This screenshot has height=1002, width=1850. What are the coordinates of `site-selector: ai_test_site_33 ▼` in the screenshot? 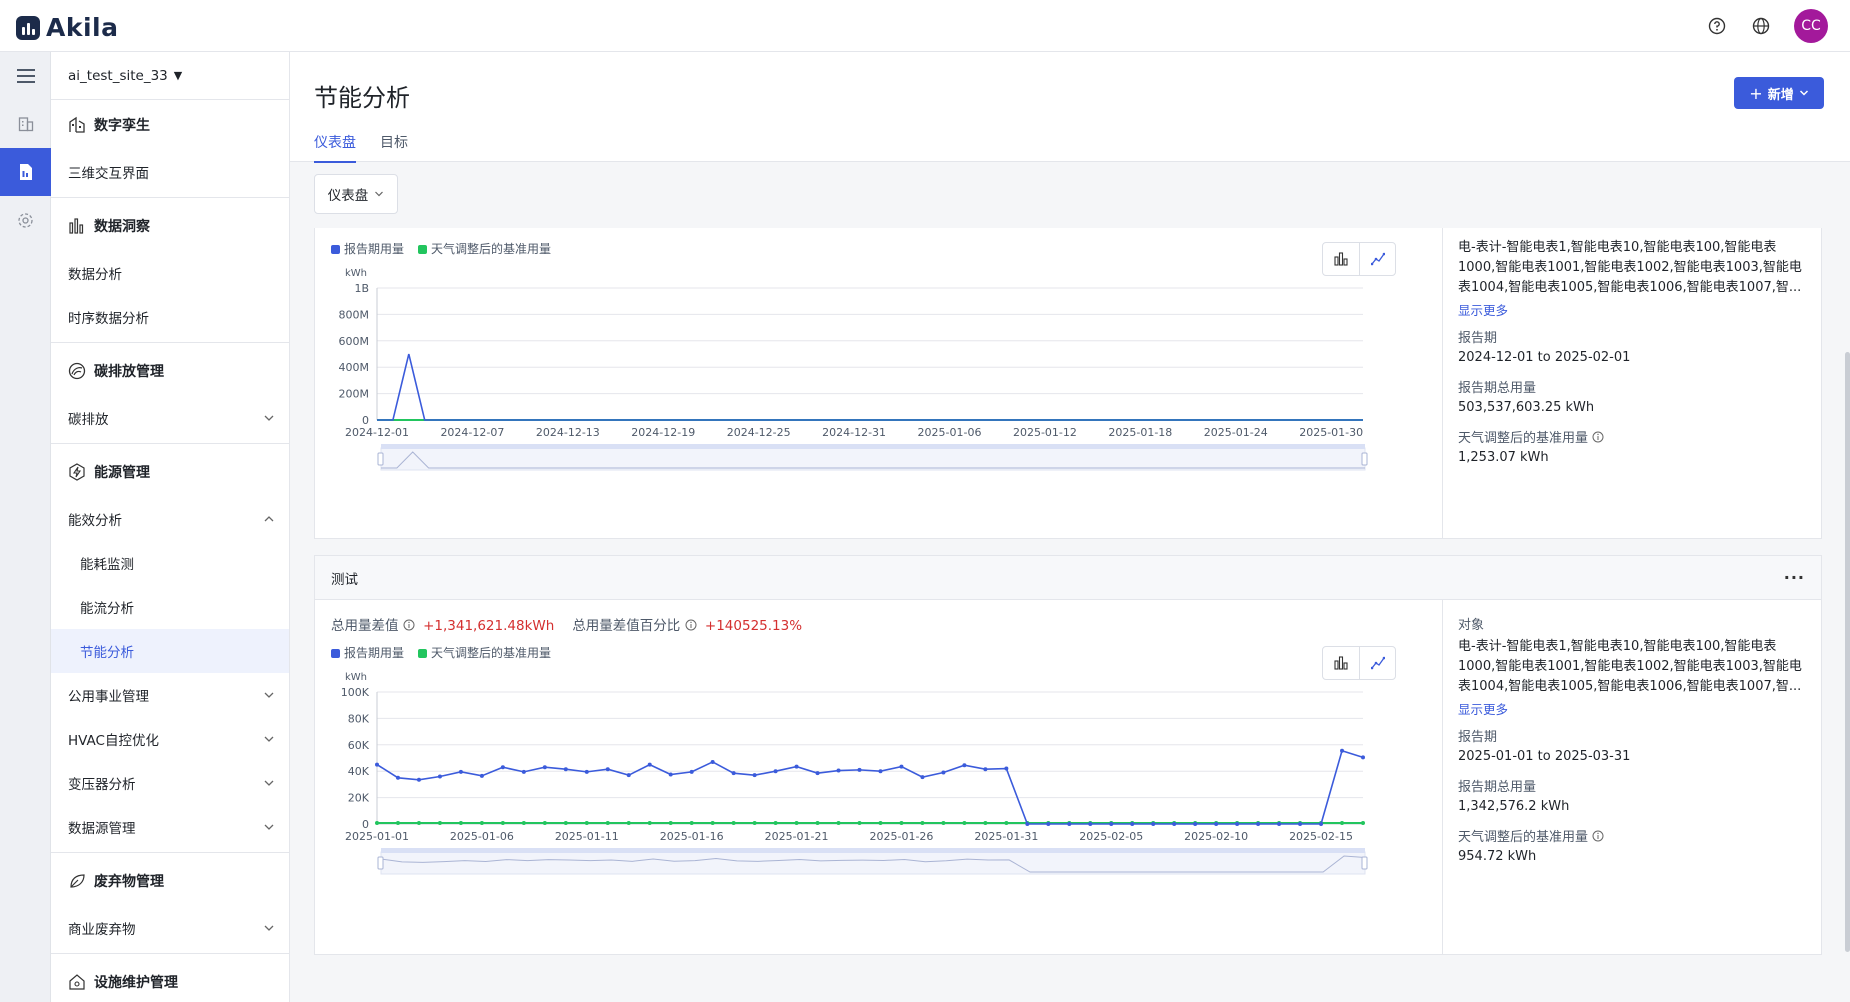 It's located at (170, 76).